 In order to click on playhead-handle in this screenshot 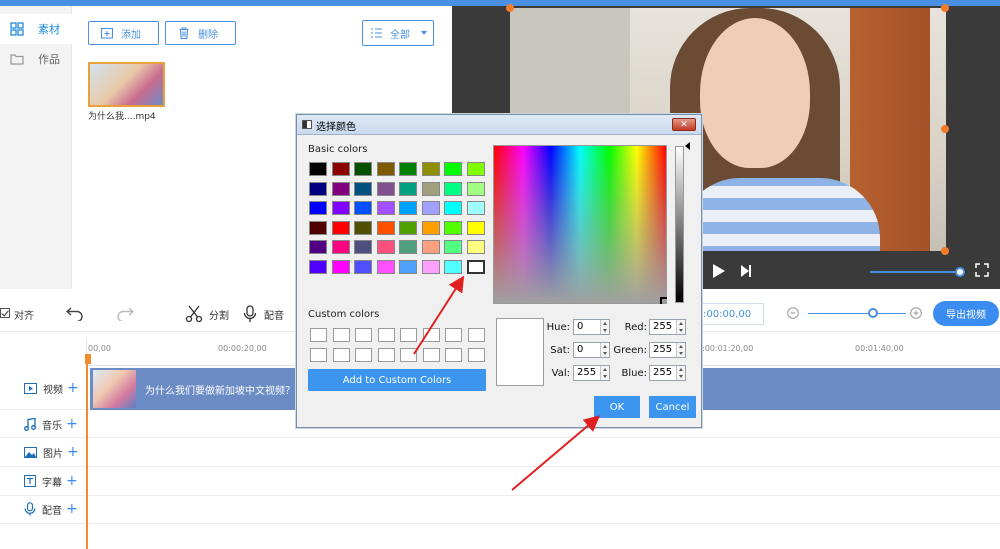, I will do `click(88, 359)`.